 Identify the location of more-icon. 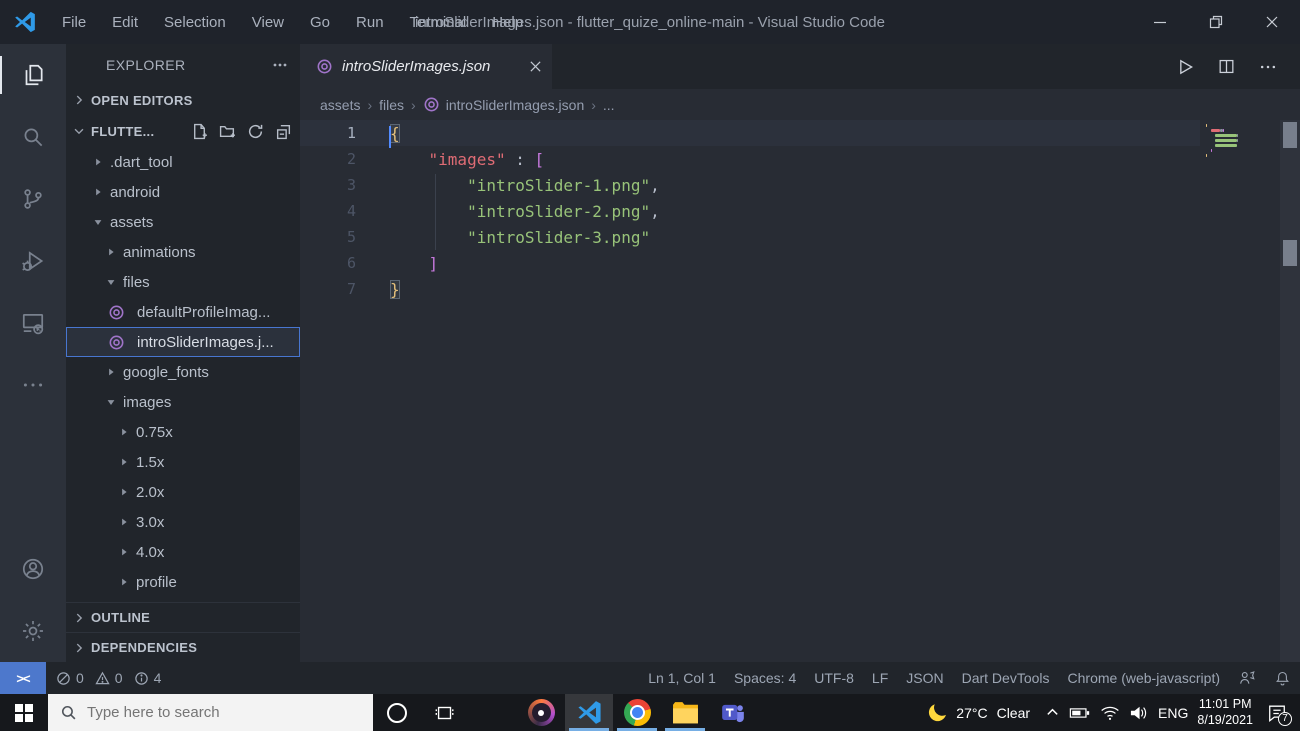
(33, 385).